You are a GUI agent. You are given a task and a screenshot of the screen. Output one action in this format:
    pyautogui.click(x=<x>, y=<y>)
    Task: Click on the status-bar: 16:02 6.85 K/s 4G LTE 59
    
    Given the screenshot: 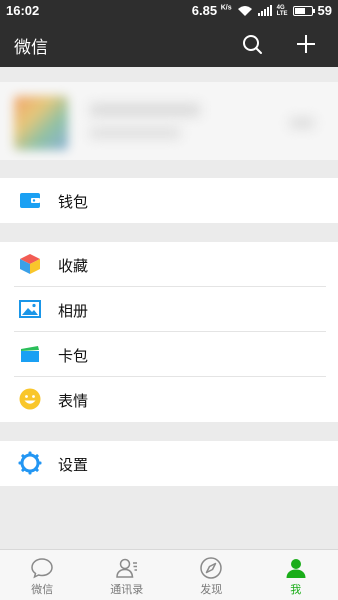 What is the action you would take?
    pyautogui.click(x=169, y=11)
    